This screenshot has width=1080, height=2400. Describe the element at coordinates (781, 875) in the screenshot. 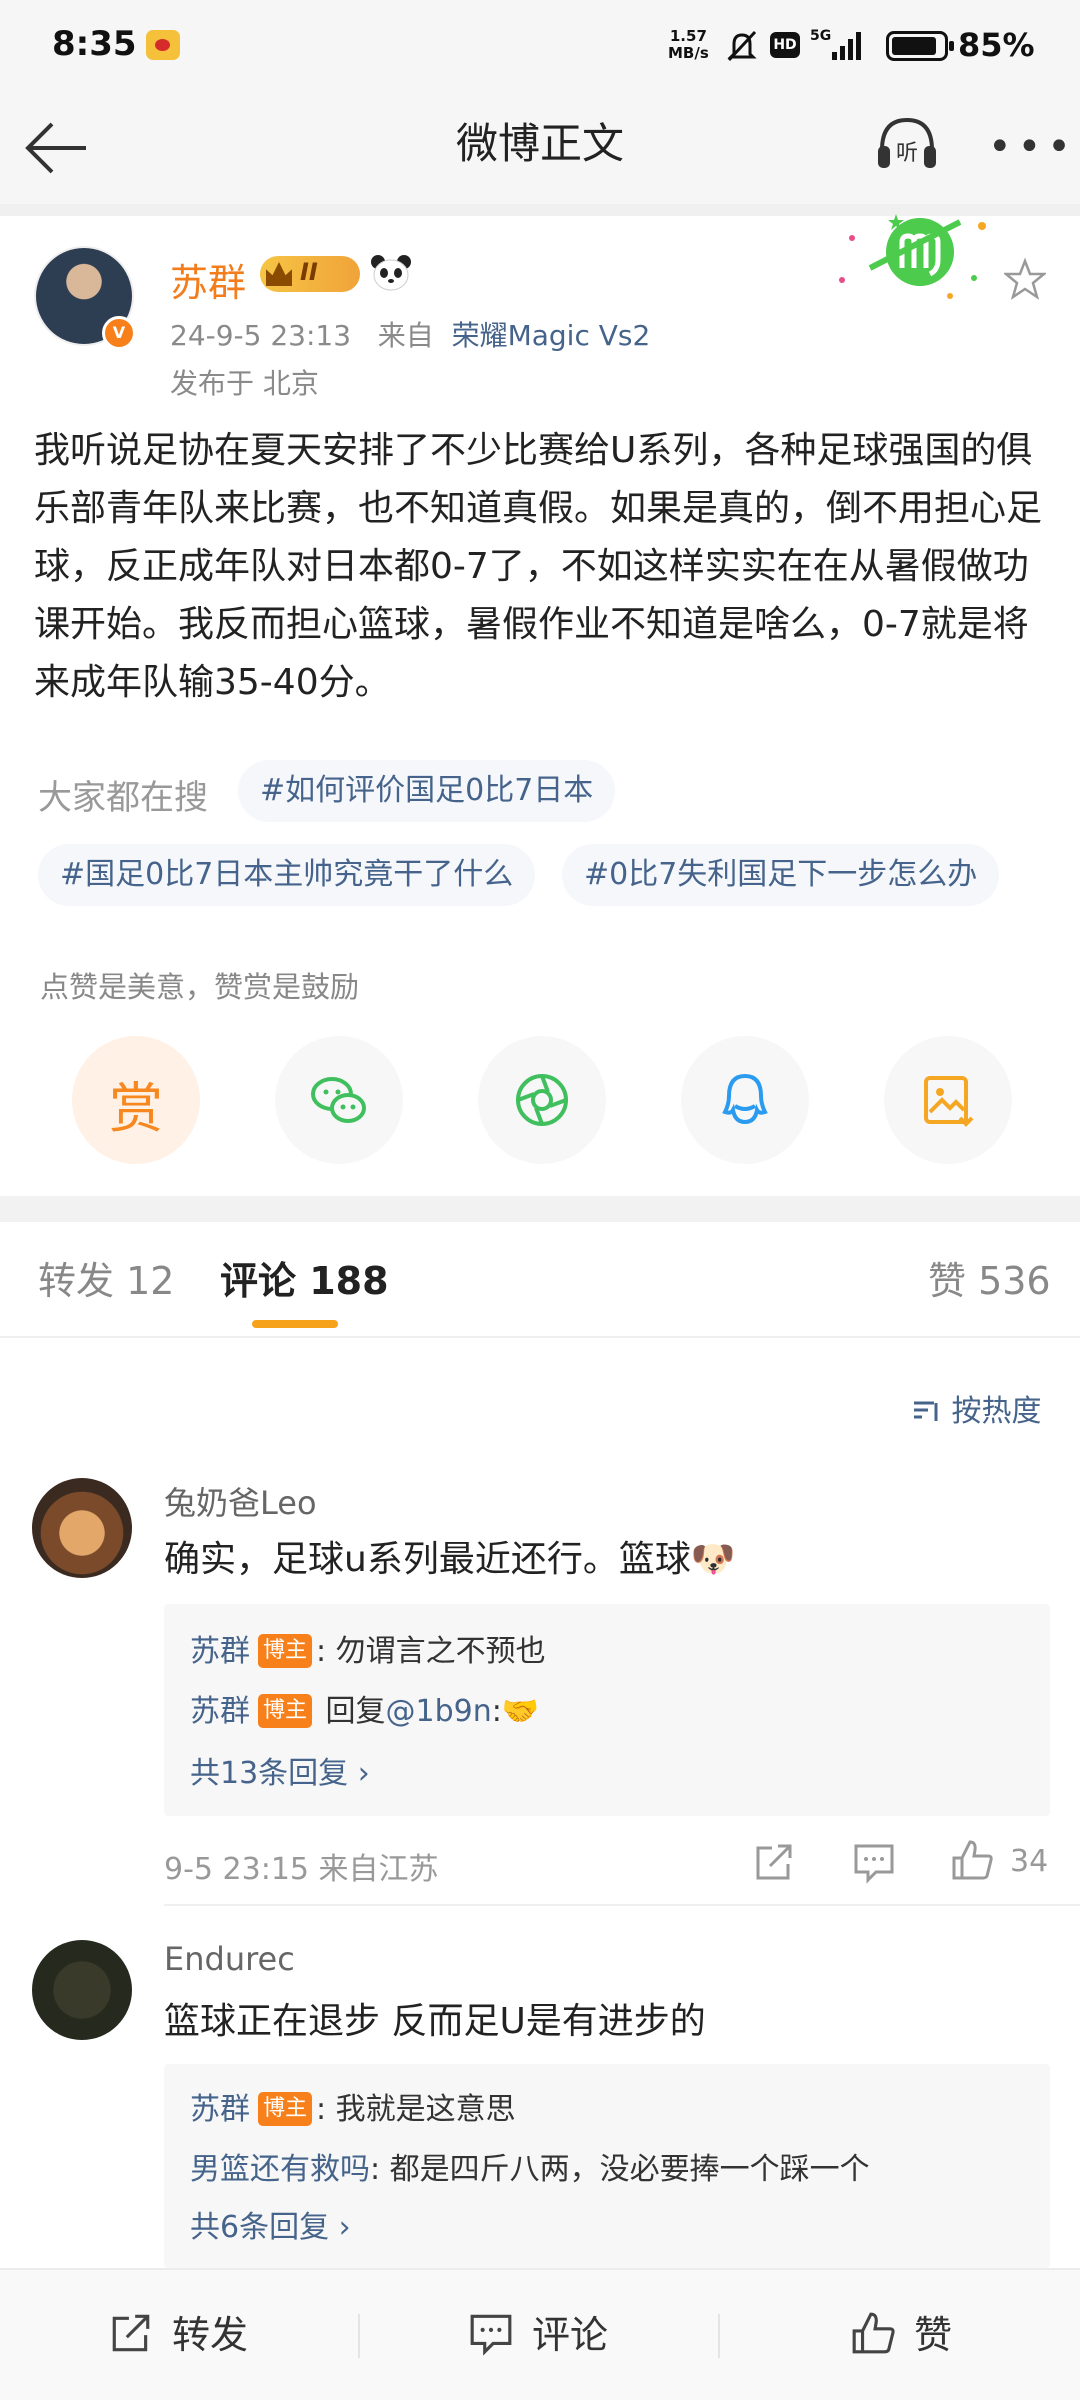

I see `trending-topic-pill: #0比7失利国足下一步怎么办` at that location.